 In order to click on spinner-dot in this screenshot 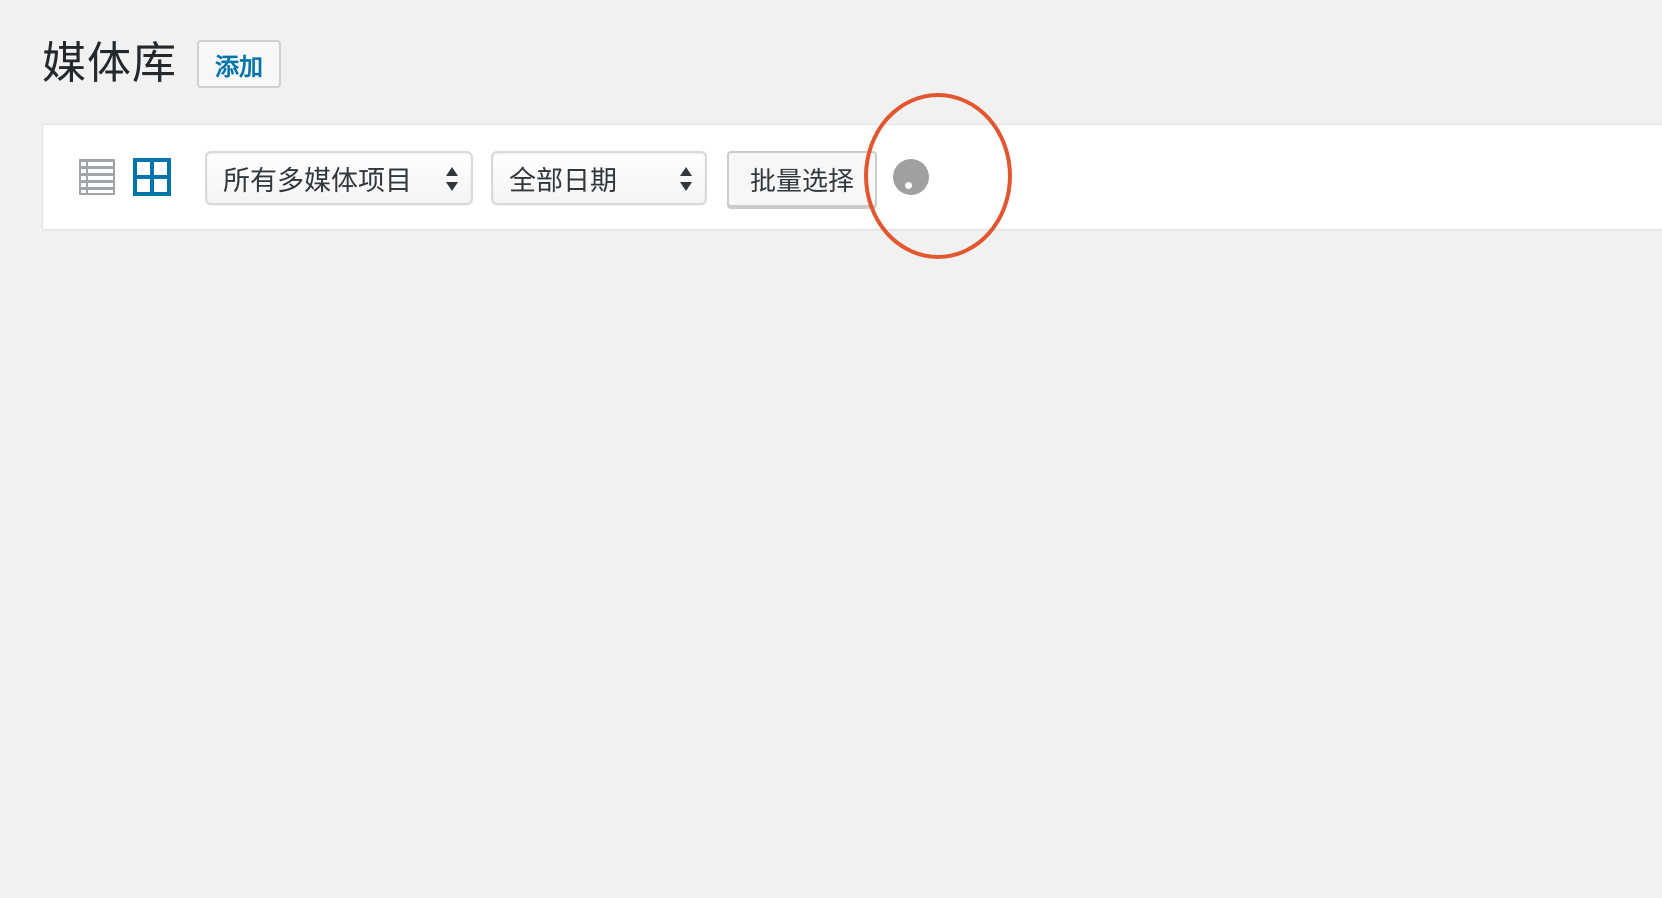, I will do `click(908, 185)`.